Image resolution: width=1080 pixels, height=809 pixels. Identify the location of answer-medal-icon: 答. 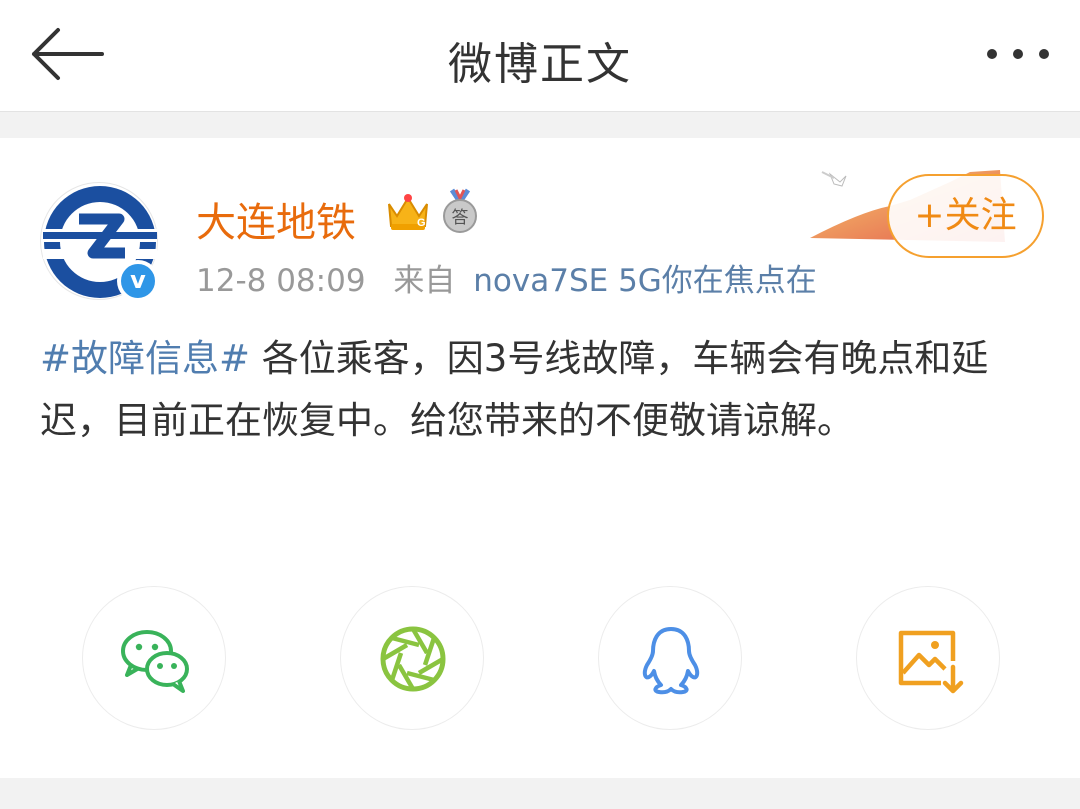
(460, 211).